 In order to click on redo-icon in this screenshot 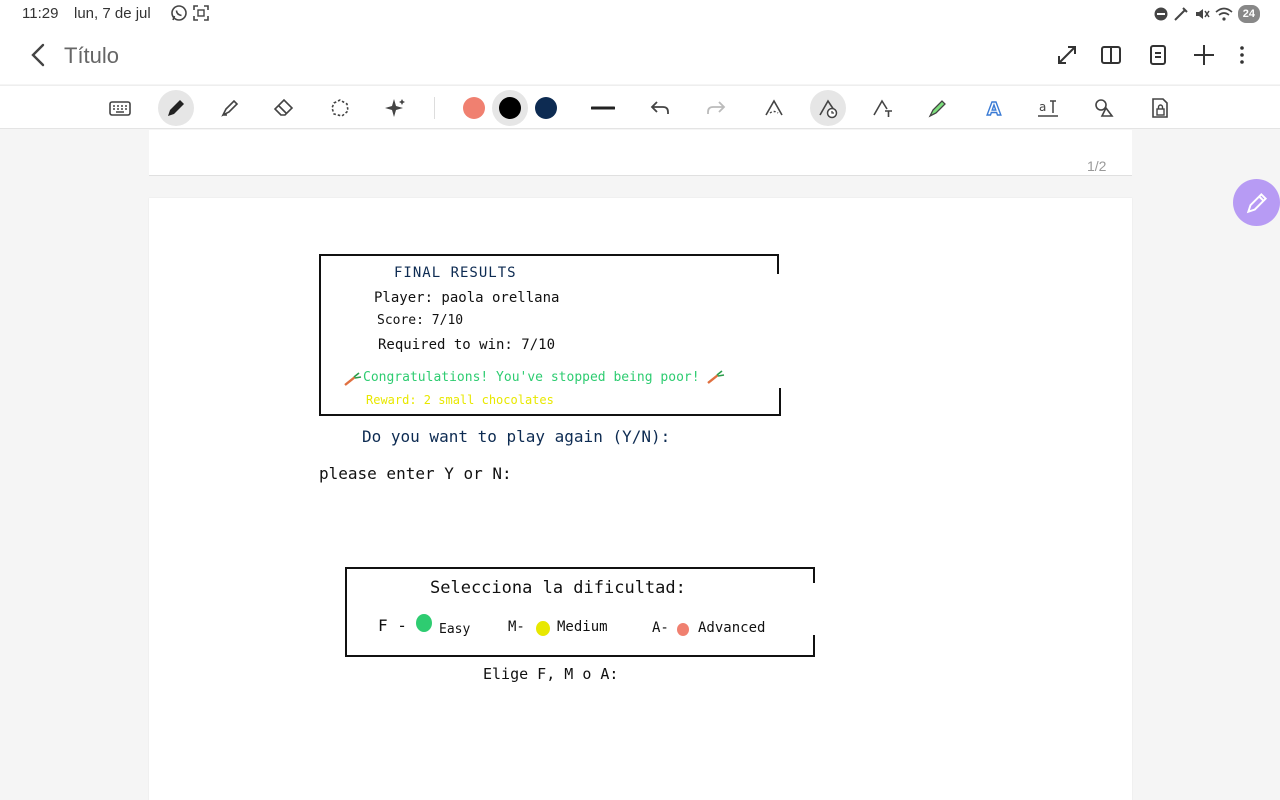, I will do `click(716, 107)`.